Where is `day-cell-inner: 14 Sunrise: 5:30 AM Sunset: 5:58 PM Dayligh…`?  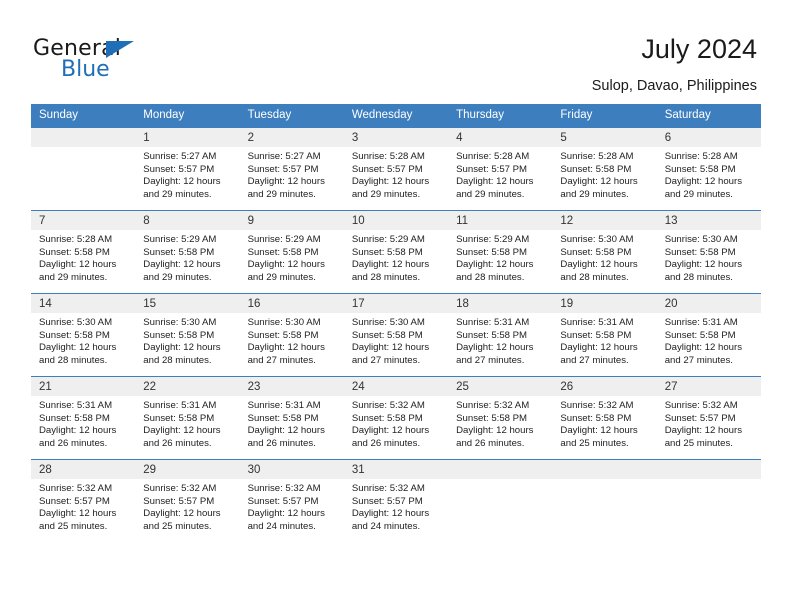 day-cell-inner: 14 Sunrise: 5:30 AM Sunset: 5:58 PM Dayligh… is located at coordinates (83, 335).